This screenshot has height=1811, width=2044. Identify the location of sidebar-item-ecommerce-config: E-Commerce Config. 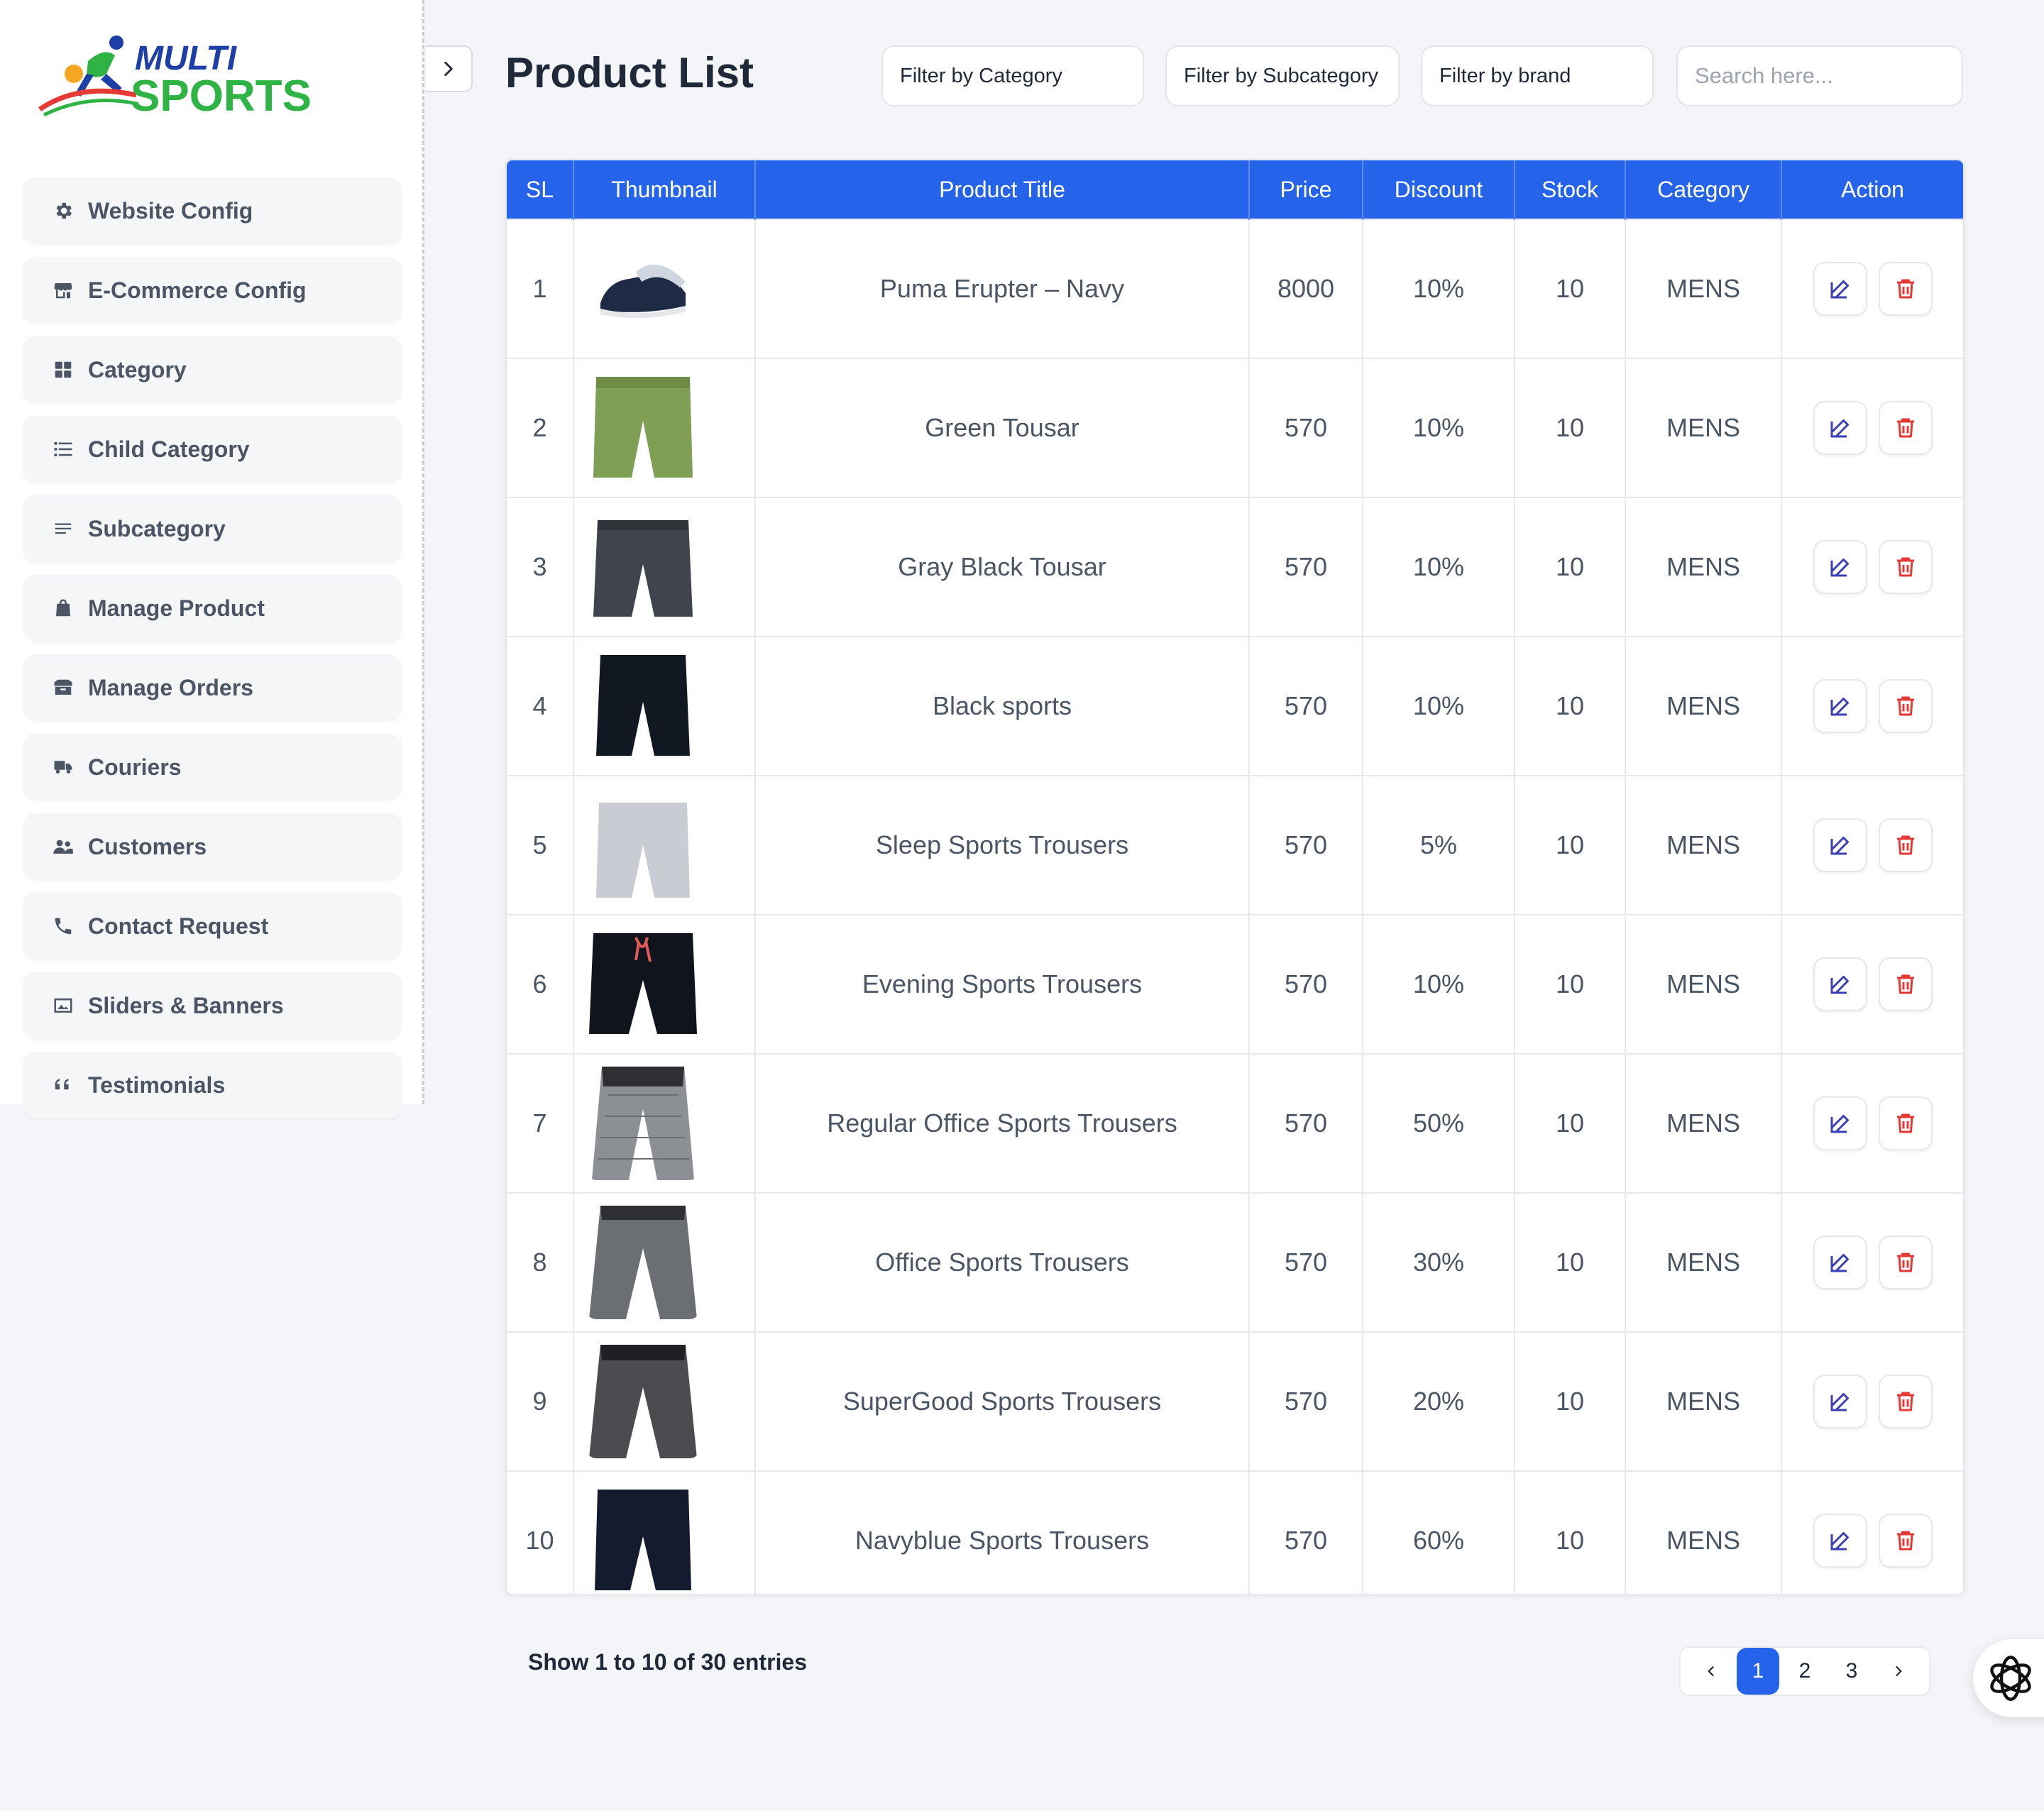
(212, 290).